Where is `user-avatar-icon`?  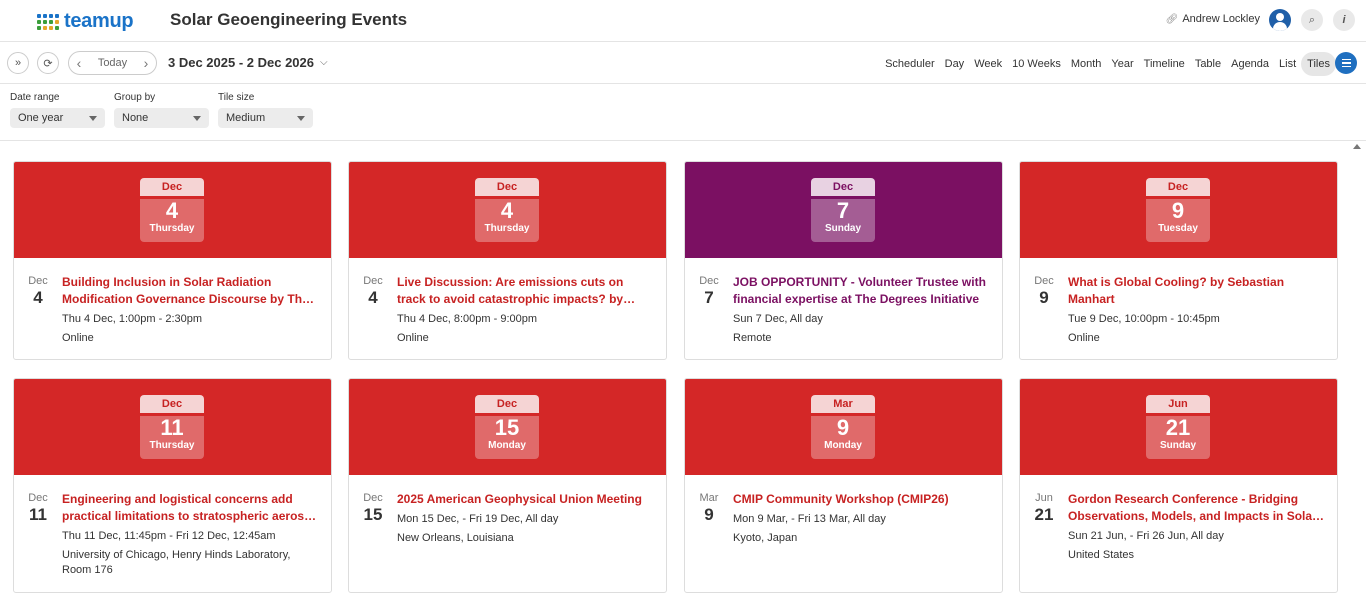
user-avatar-icon is located at coordinates (1280, 20).